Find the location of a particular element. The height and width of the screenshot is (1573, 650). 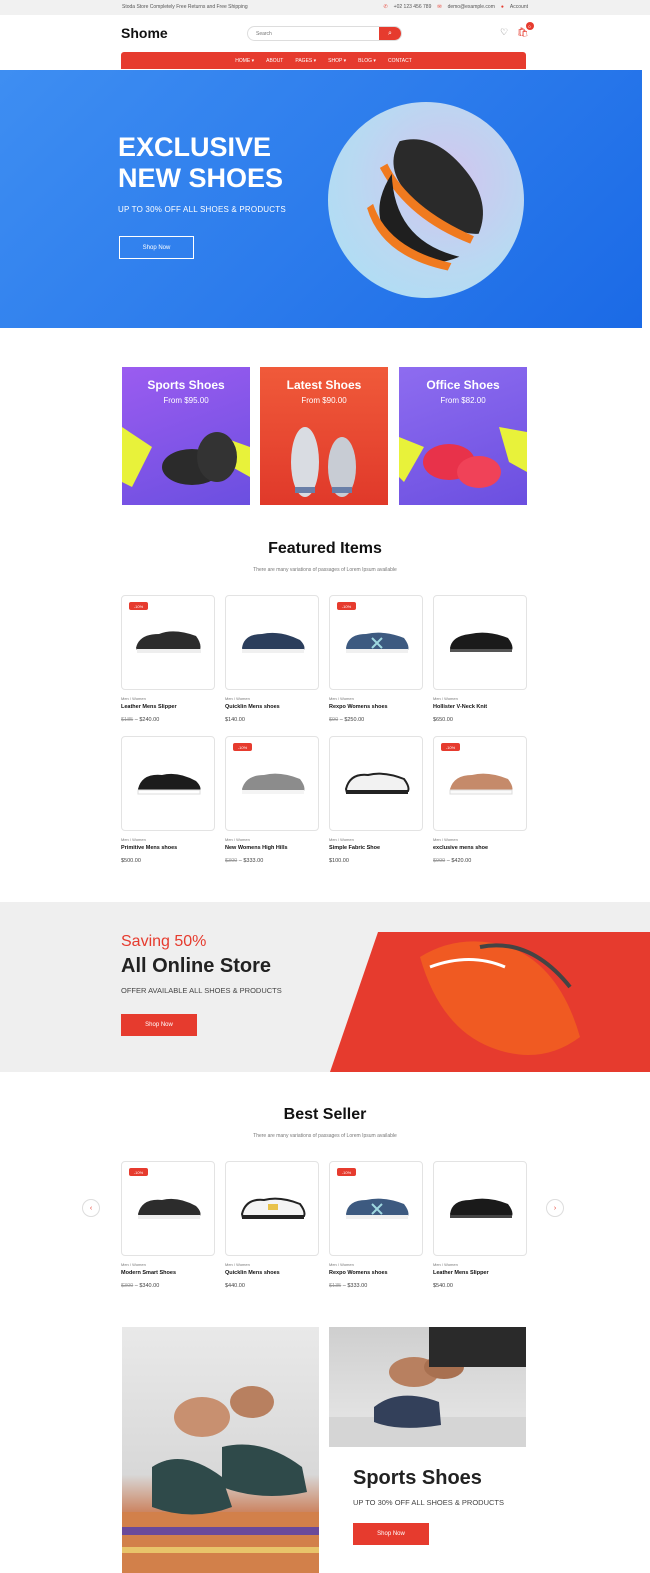

promo-subtitle: UP TO 30% OFF ALL SHOES & PRODUCTS is located at coordinates (429, 1502).